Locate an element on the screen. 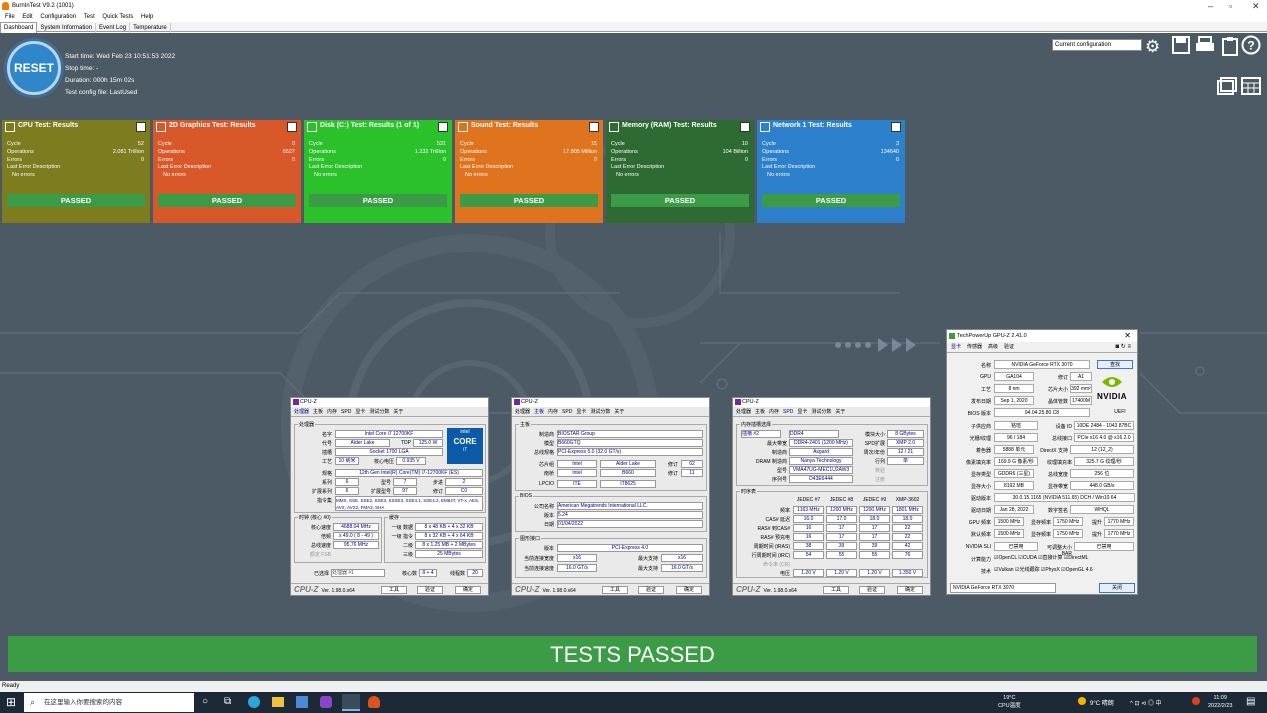  minimize-button: – is located at coordinates (1210, 6).